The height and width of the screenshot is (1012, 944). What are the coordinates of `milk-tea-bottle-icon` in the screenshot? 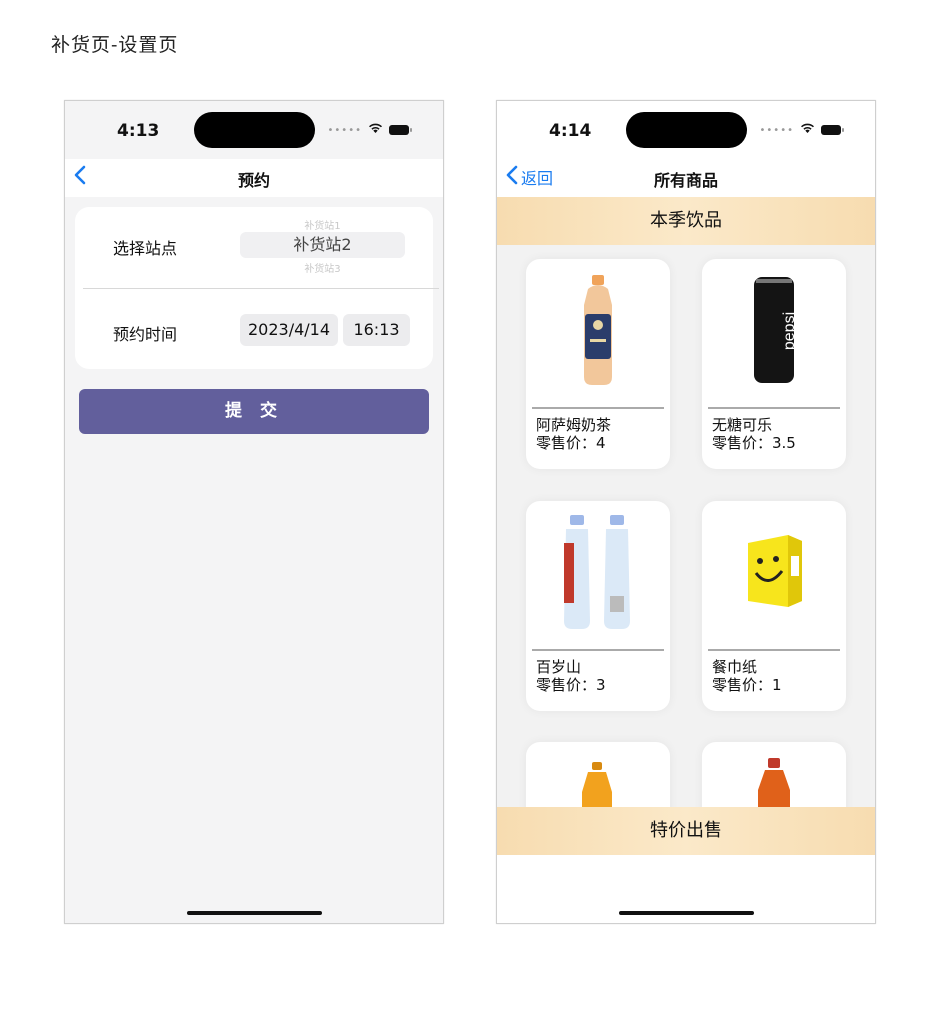 It's located at (598, 333).